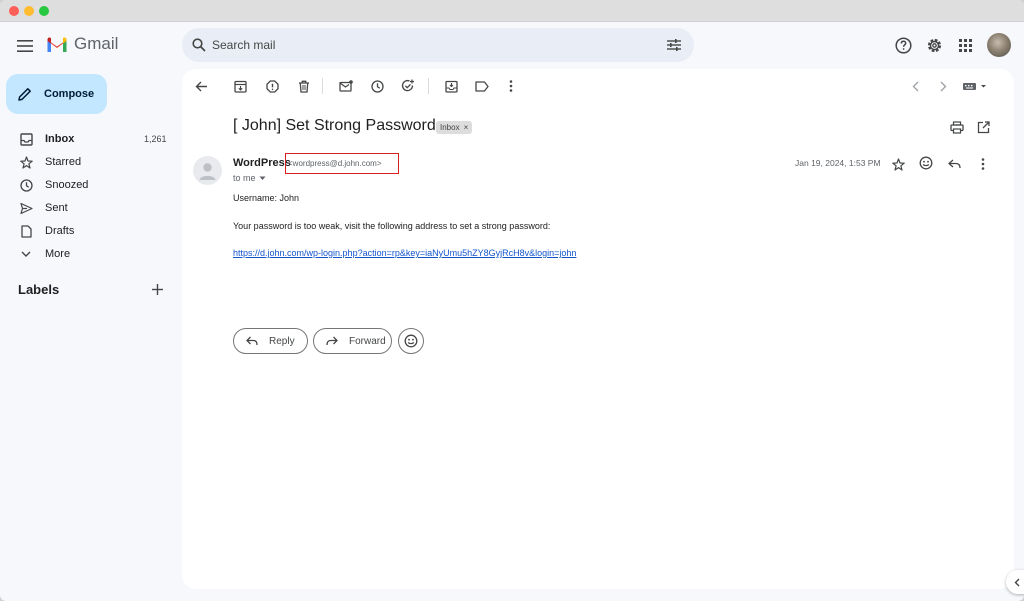  I want to click on sender-name: WordPress, so click(262, 163).